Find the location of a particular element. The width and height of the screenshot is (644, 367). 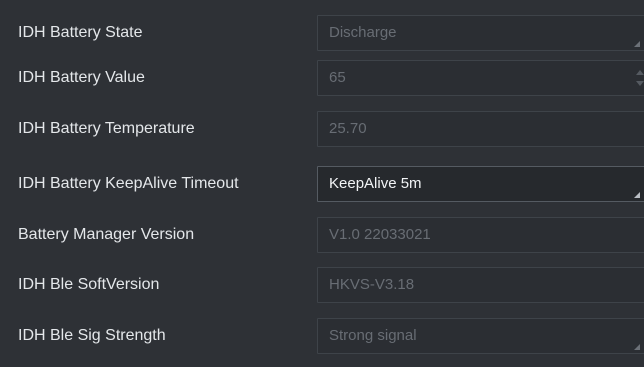

row-ble-softversion: IDH Ble SoftVersion HKVS-V3.18 is located at coordinates (322, 285).